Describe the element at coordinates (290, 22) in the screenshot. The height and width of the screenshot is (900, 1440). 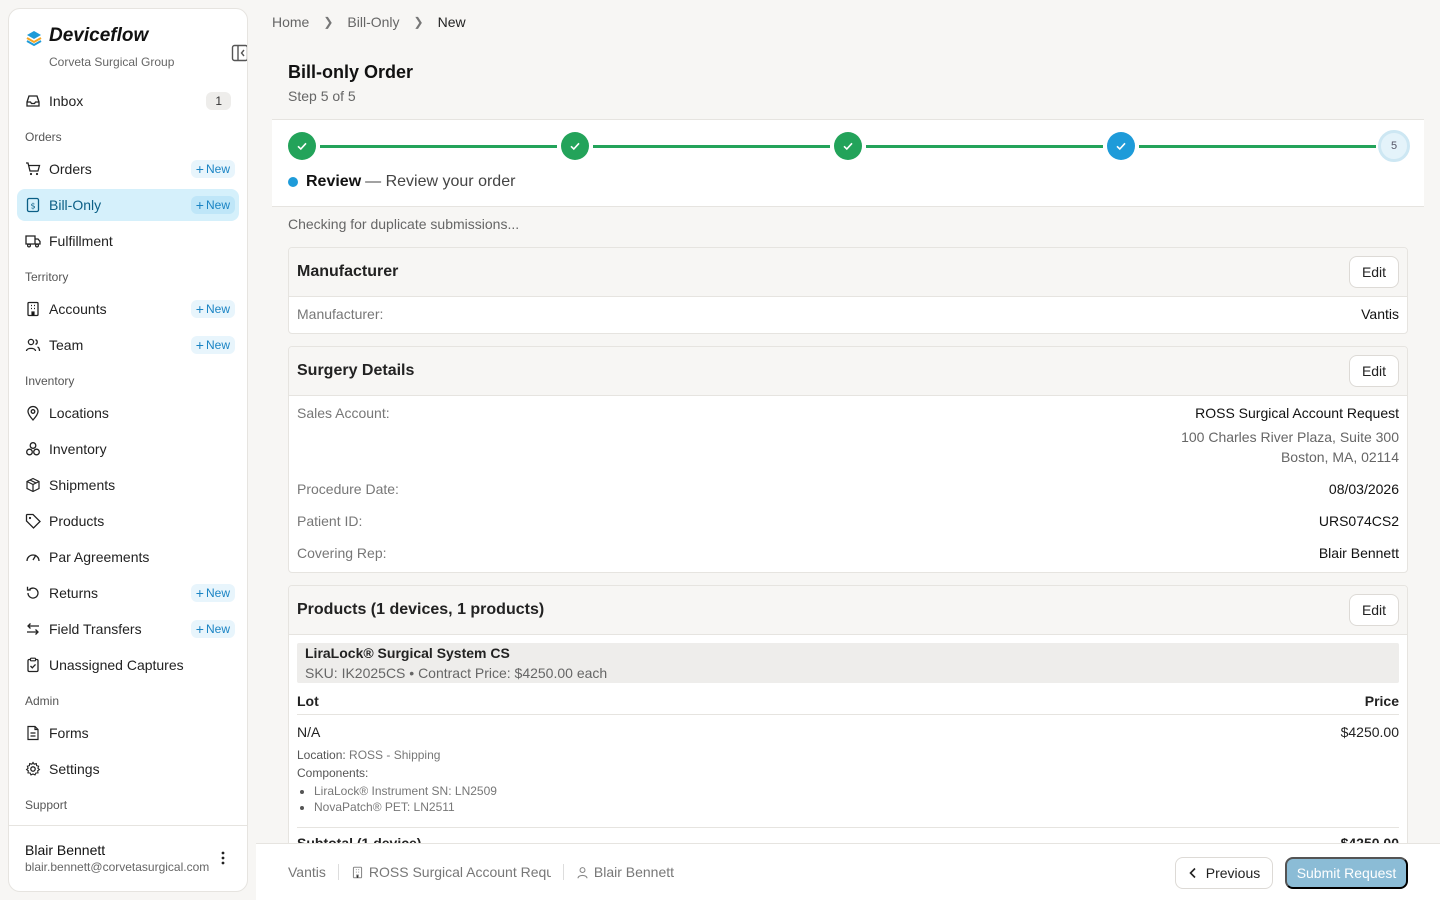
I see `breadcrumb-home: Home` at that location.